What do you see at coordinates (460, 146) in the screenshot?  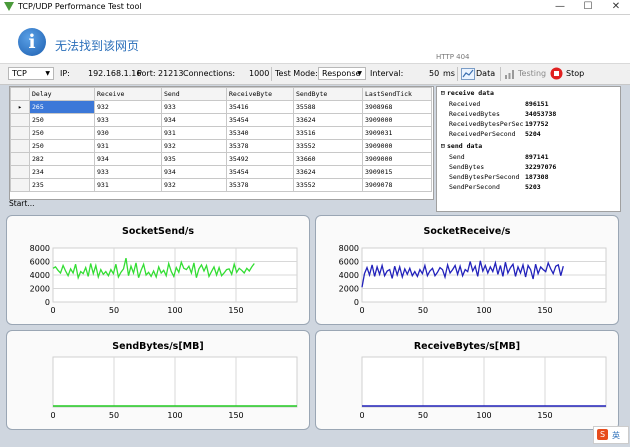 I see `send-section-header: ⊟ send data` at bounding box center [460, 146].